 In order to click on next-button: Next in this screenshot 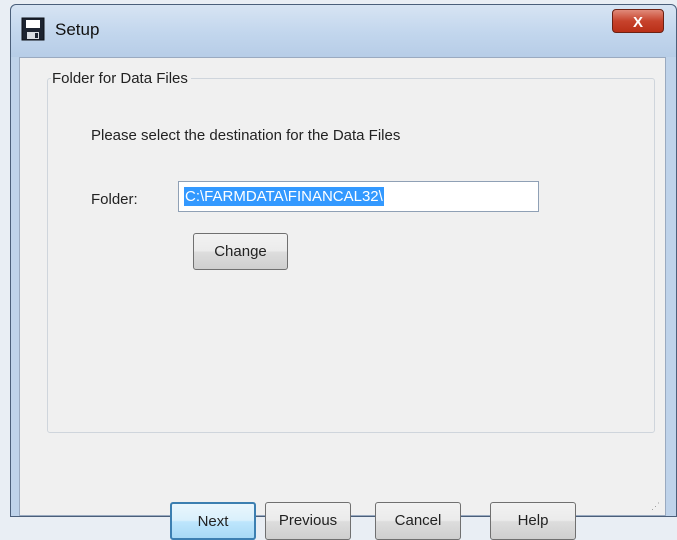, I will do `click(213, 521)`.